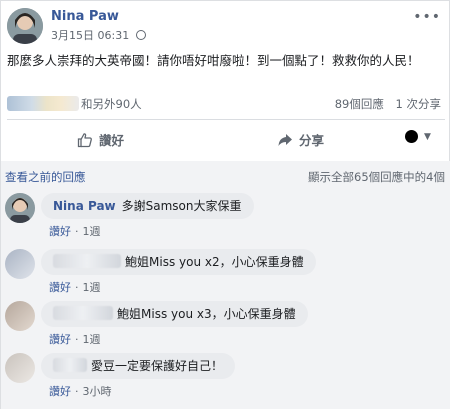 This screenshot has height=409, width=450. What do you see at coordinates (418, 104) in the screenshot?
I see `shares-count: 1 次分享` at bounding box center [418, 104].